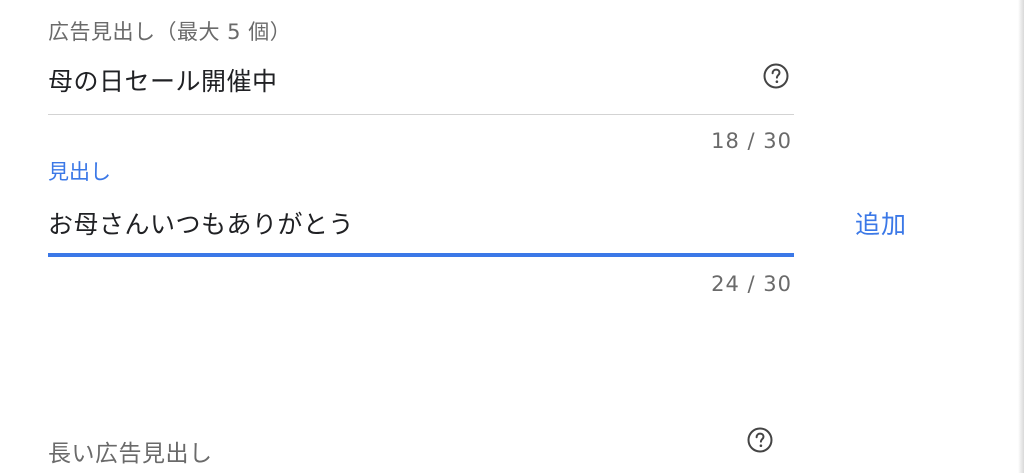 This screenshot has height=473, width=1024. Describe the element at coordinates (1021, 236) in the screenshot. I see `panel-edge-divider` at that location.